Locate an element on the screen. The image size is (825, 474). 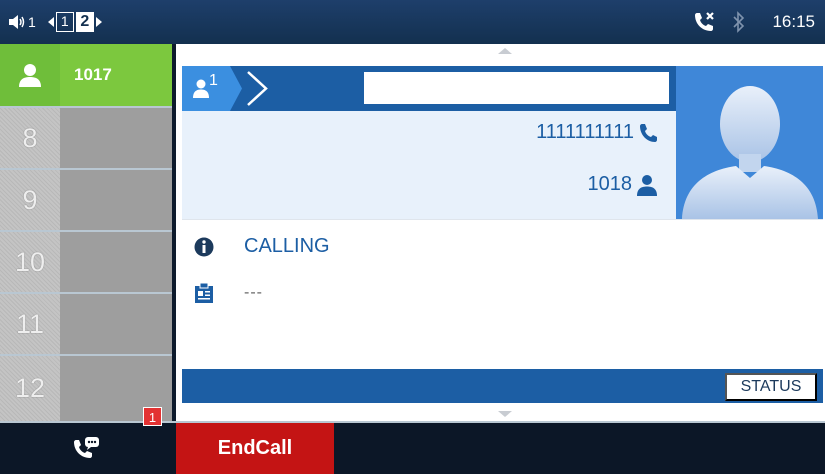
line-key-1017: 1017 is located at coordinates (86, 76).